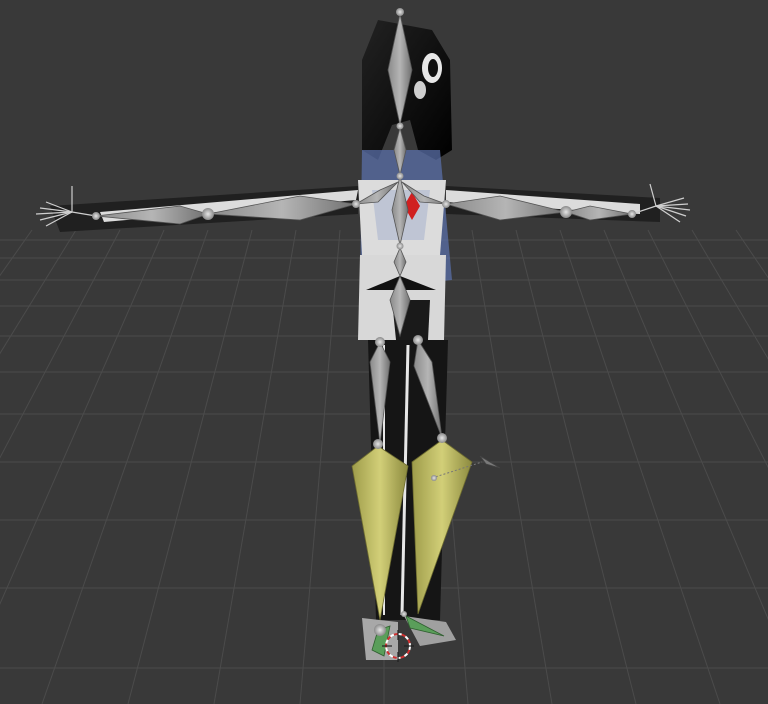 This screenshot has height=704, width=768. I want to click on joint-spine, so click(400, 246).